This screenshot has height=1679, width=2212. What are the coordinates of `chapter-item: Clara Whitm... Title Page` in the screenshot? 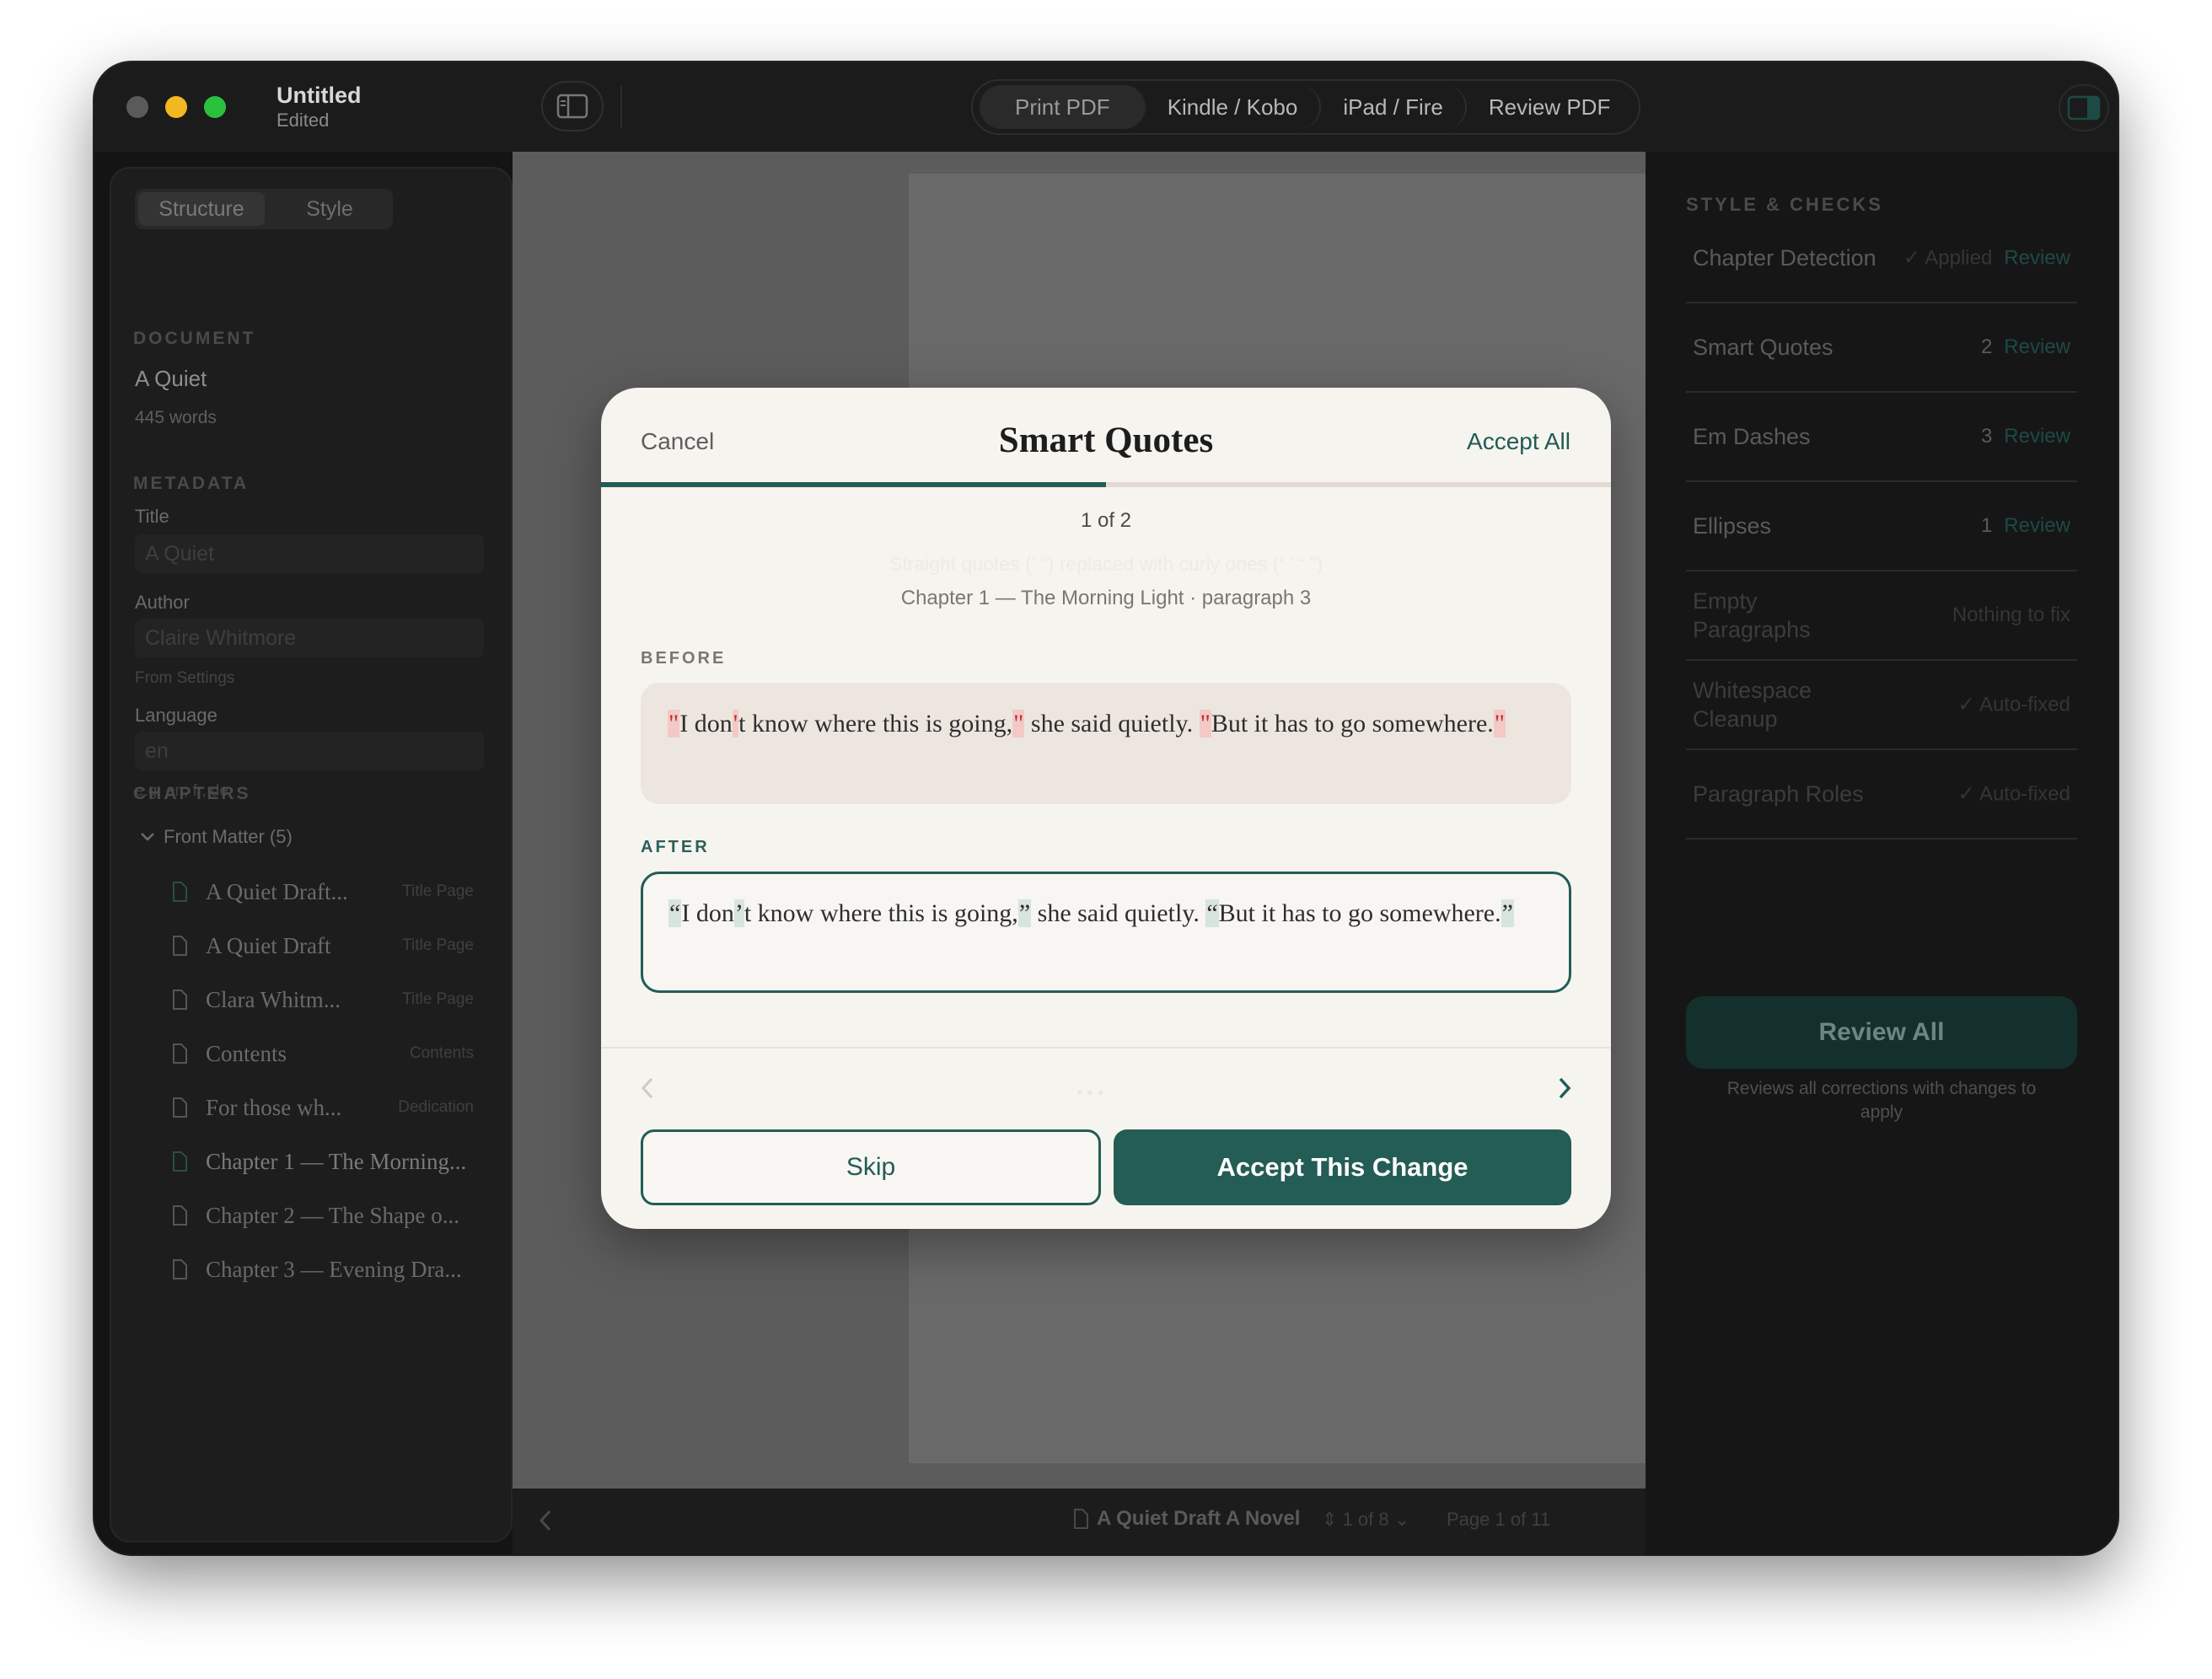 It's located at (314, 999).